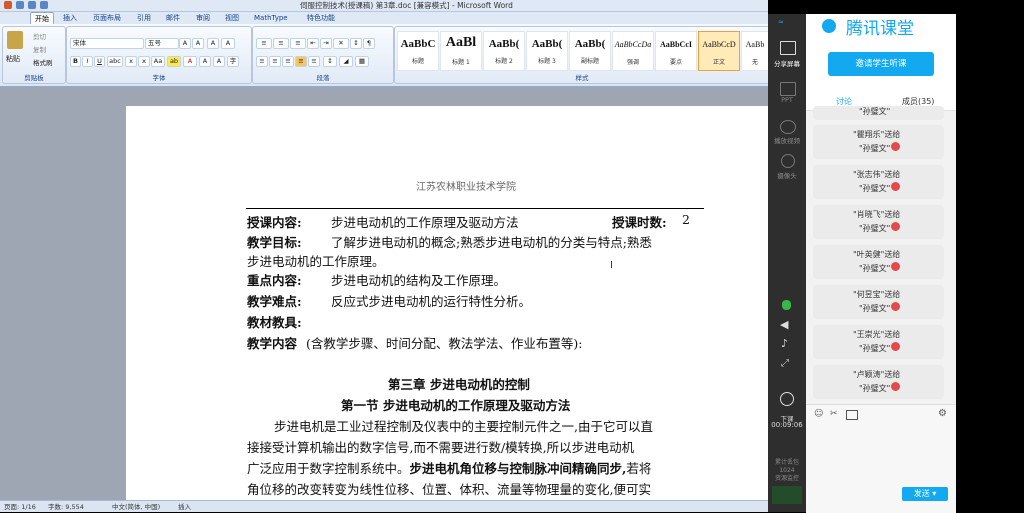 Image resolution: width=1024 pixels, height=513 pixels. Describe the element at coordinates (456, 405) in the screenshot. I see `doc-section-heading: 第一节 步进电动机的工作原理及驱动方法` at that location.